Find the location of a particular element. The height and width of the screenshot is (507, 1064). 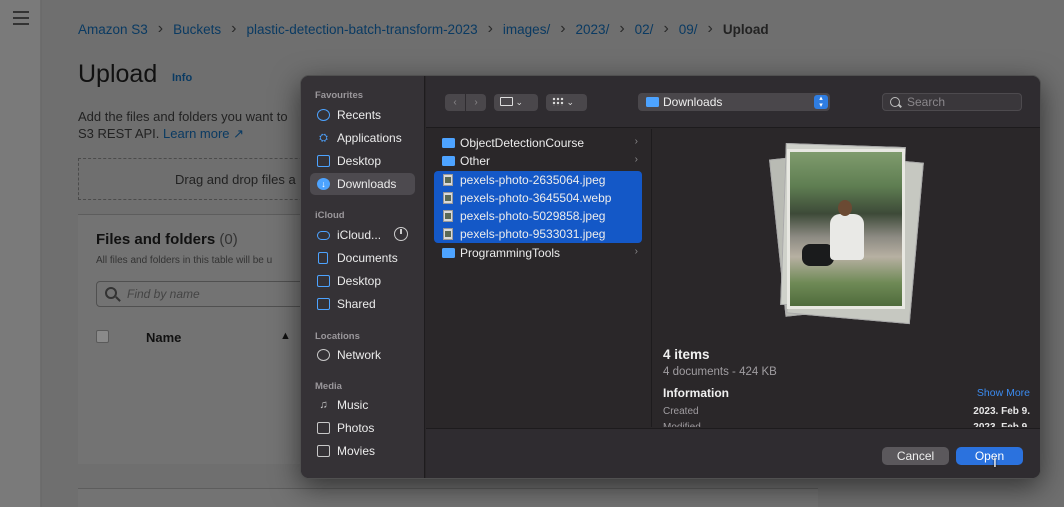

globe-icon is located at coordinates (323, 355).